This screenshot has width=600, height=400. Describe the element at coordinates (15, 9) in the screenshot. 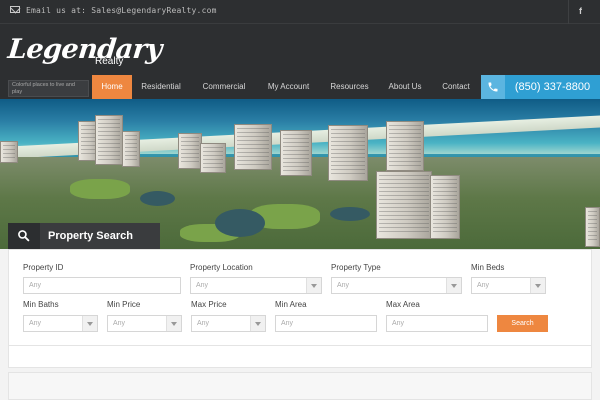

I see `envelope-icon` at that location.